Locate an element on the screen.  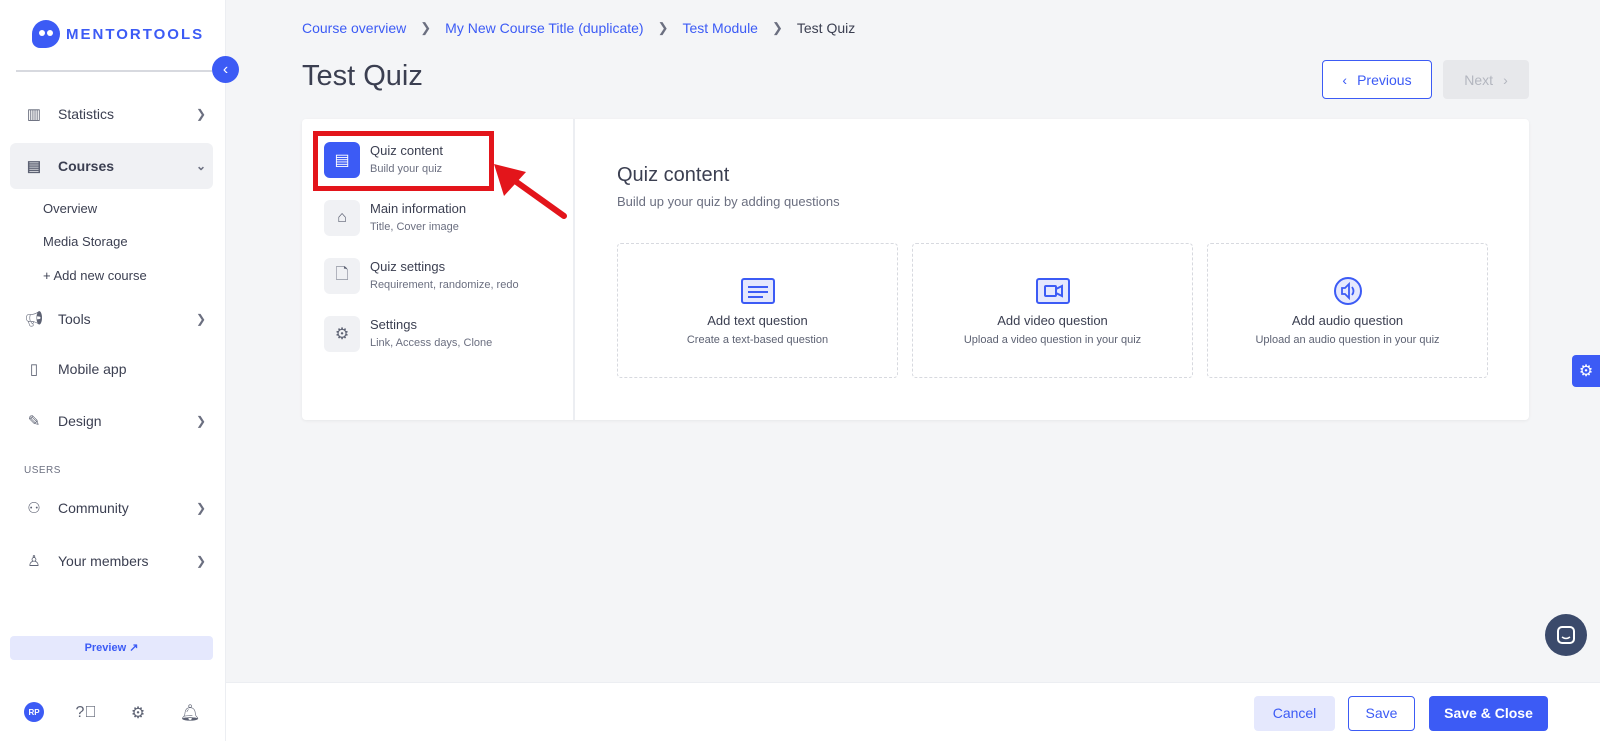
quiz-menu-item-main-information: ⌂ Main information Title, Cover image is located at coordinates (395, 218).